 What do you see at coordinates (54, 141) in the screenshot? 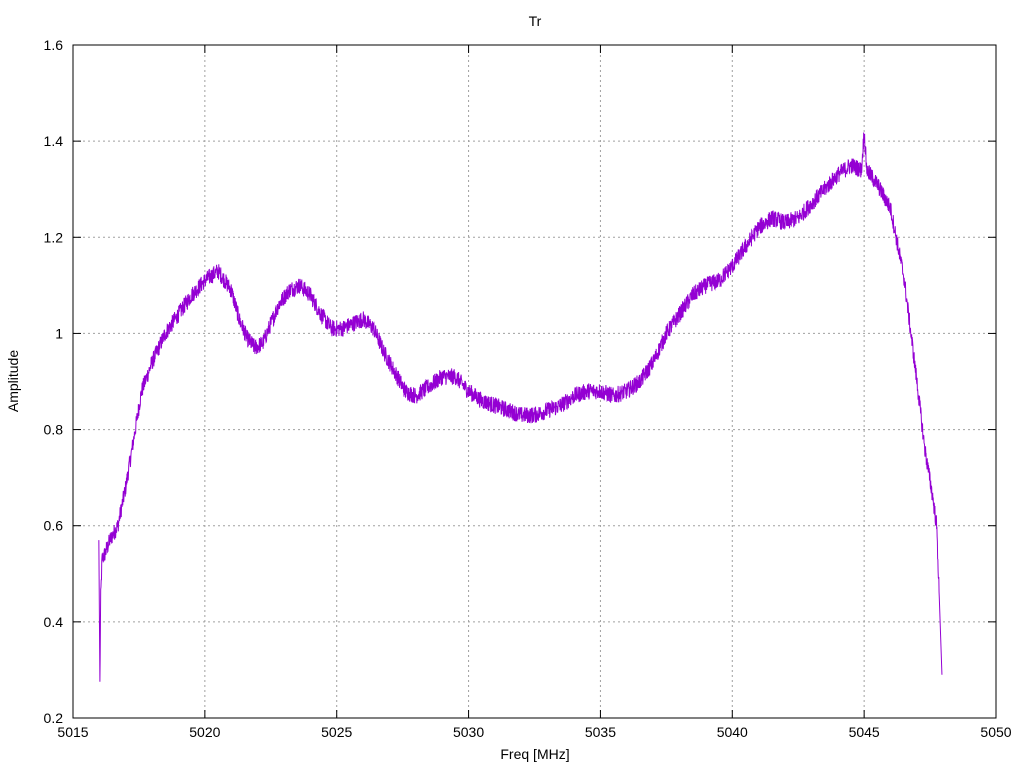
I see `y-tick-label: 1.4` at bounding box center [54, 141].